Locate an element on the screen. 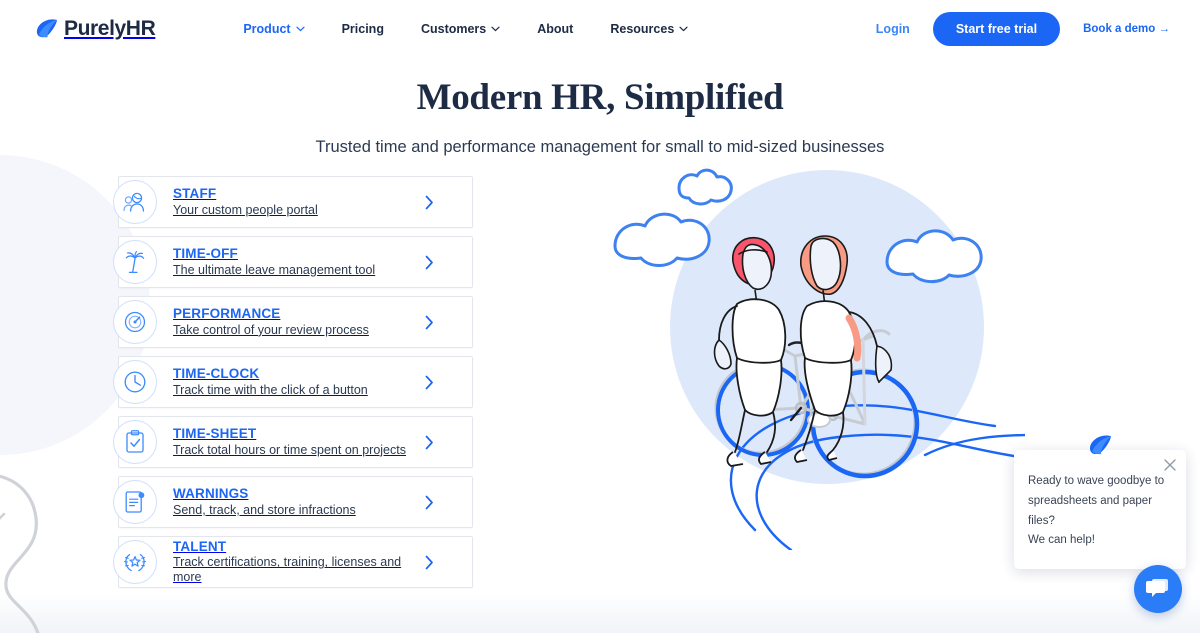  nav-item-about: About is located at coordinates (555, 29).